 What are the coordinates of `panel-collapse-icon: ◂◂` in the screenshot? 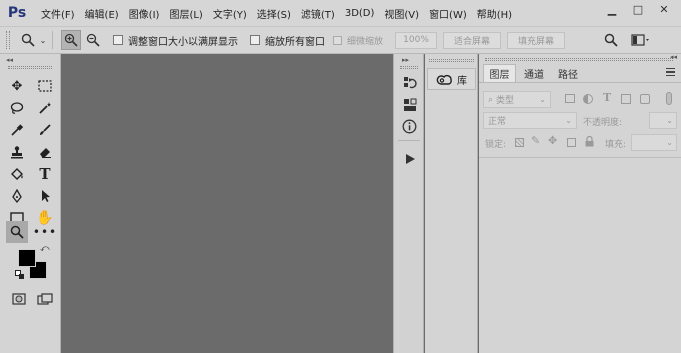 It's located at (673, 57).